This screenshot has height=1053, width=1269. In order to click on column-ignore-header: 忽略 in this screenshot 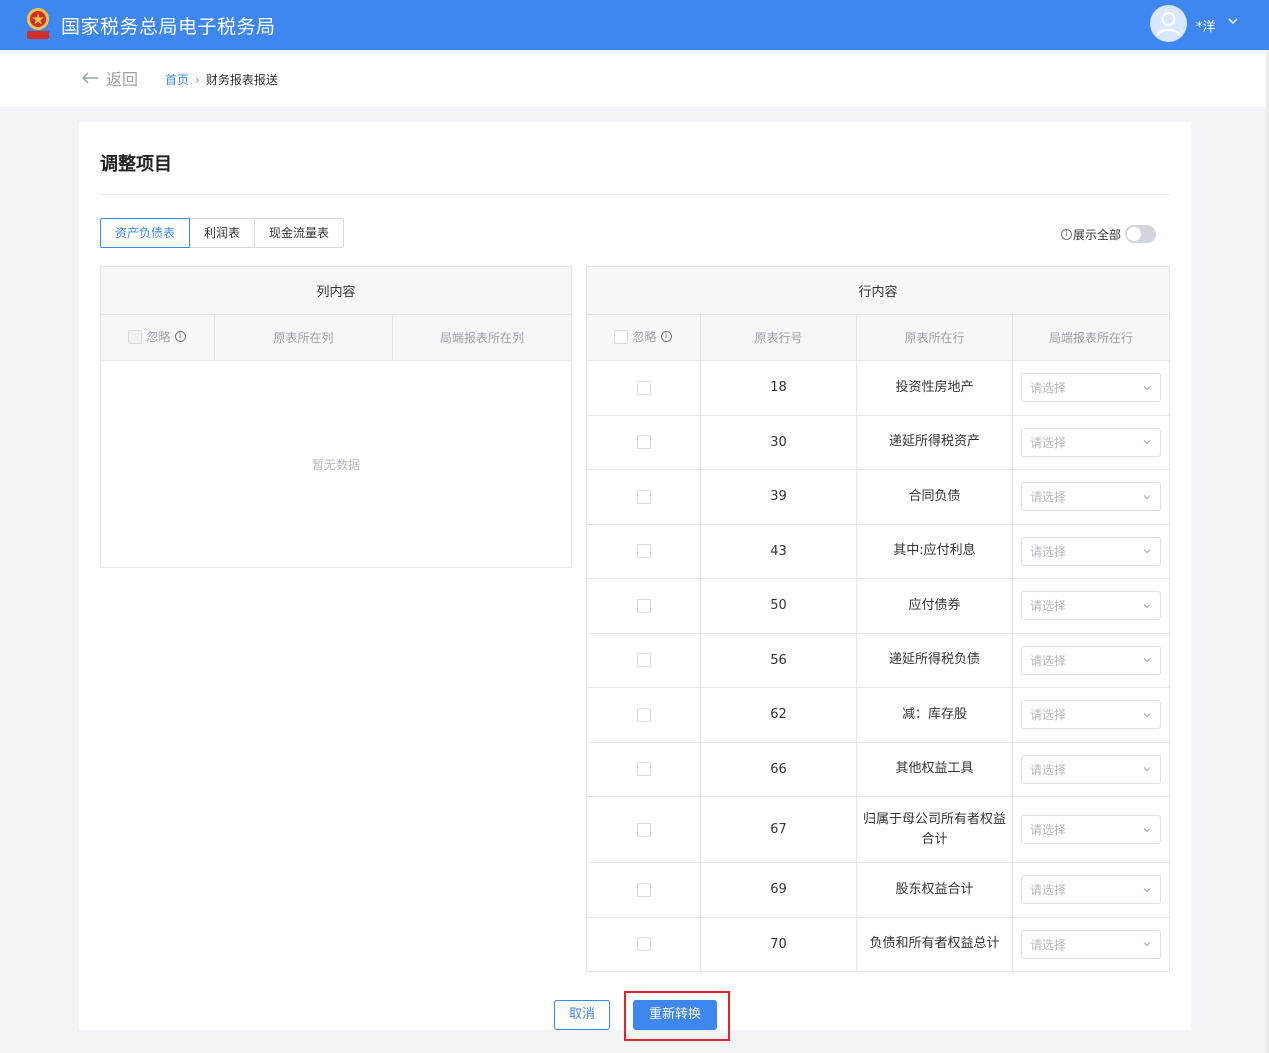, I will do `click(157, 337)`.